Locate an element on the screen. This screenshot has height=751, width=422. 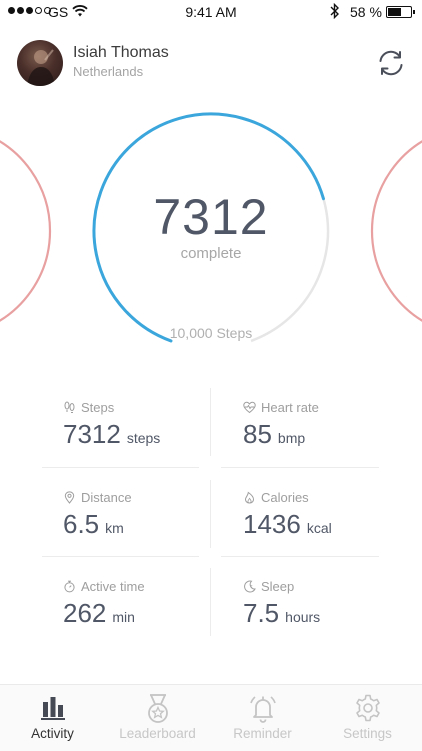
svg-text: z is located at coordinates (251, 585).